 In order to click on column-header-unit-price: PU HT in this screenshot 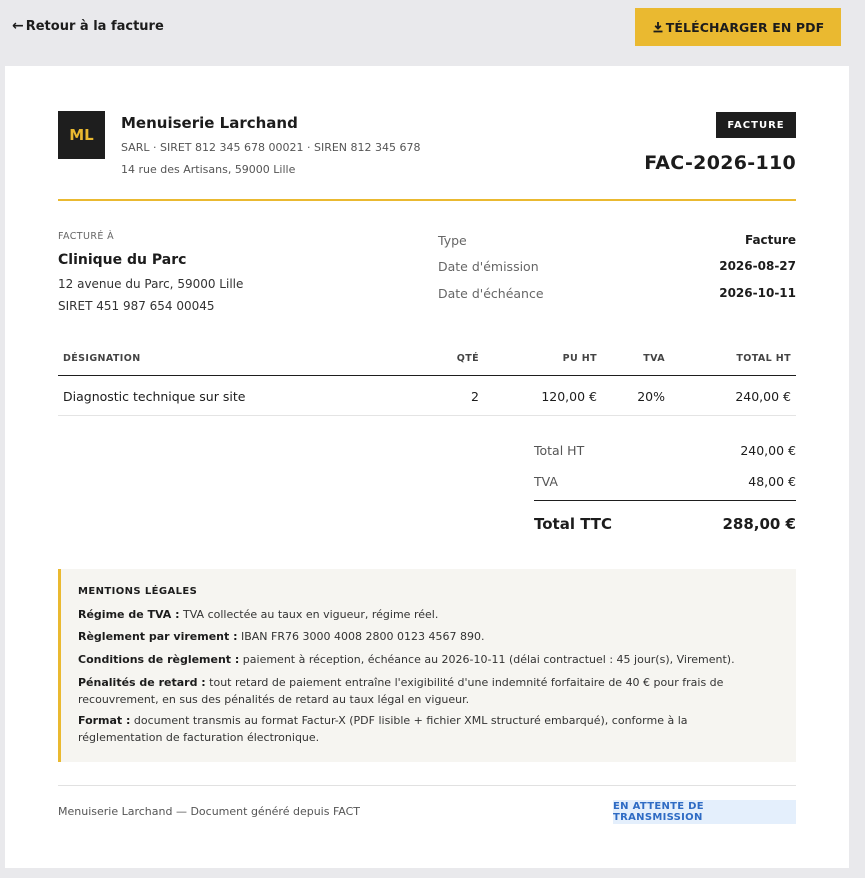, I will do `click(579, 358)`.